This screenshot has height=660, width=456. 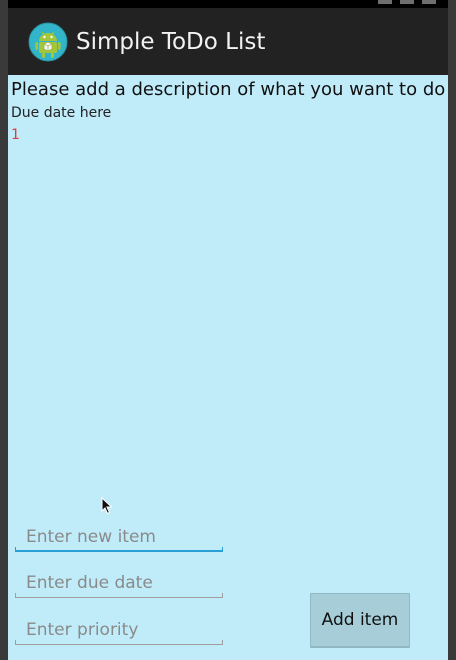 I want to click on android-app-icon, so click(x=48, y=41).